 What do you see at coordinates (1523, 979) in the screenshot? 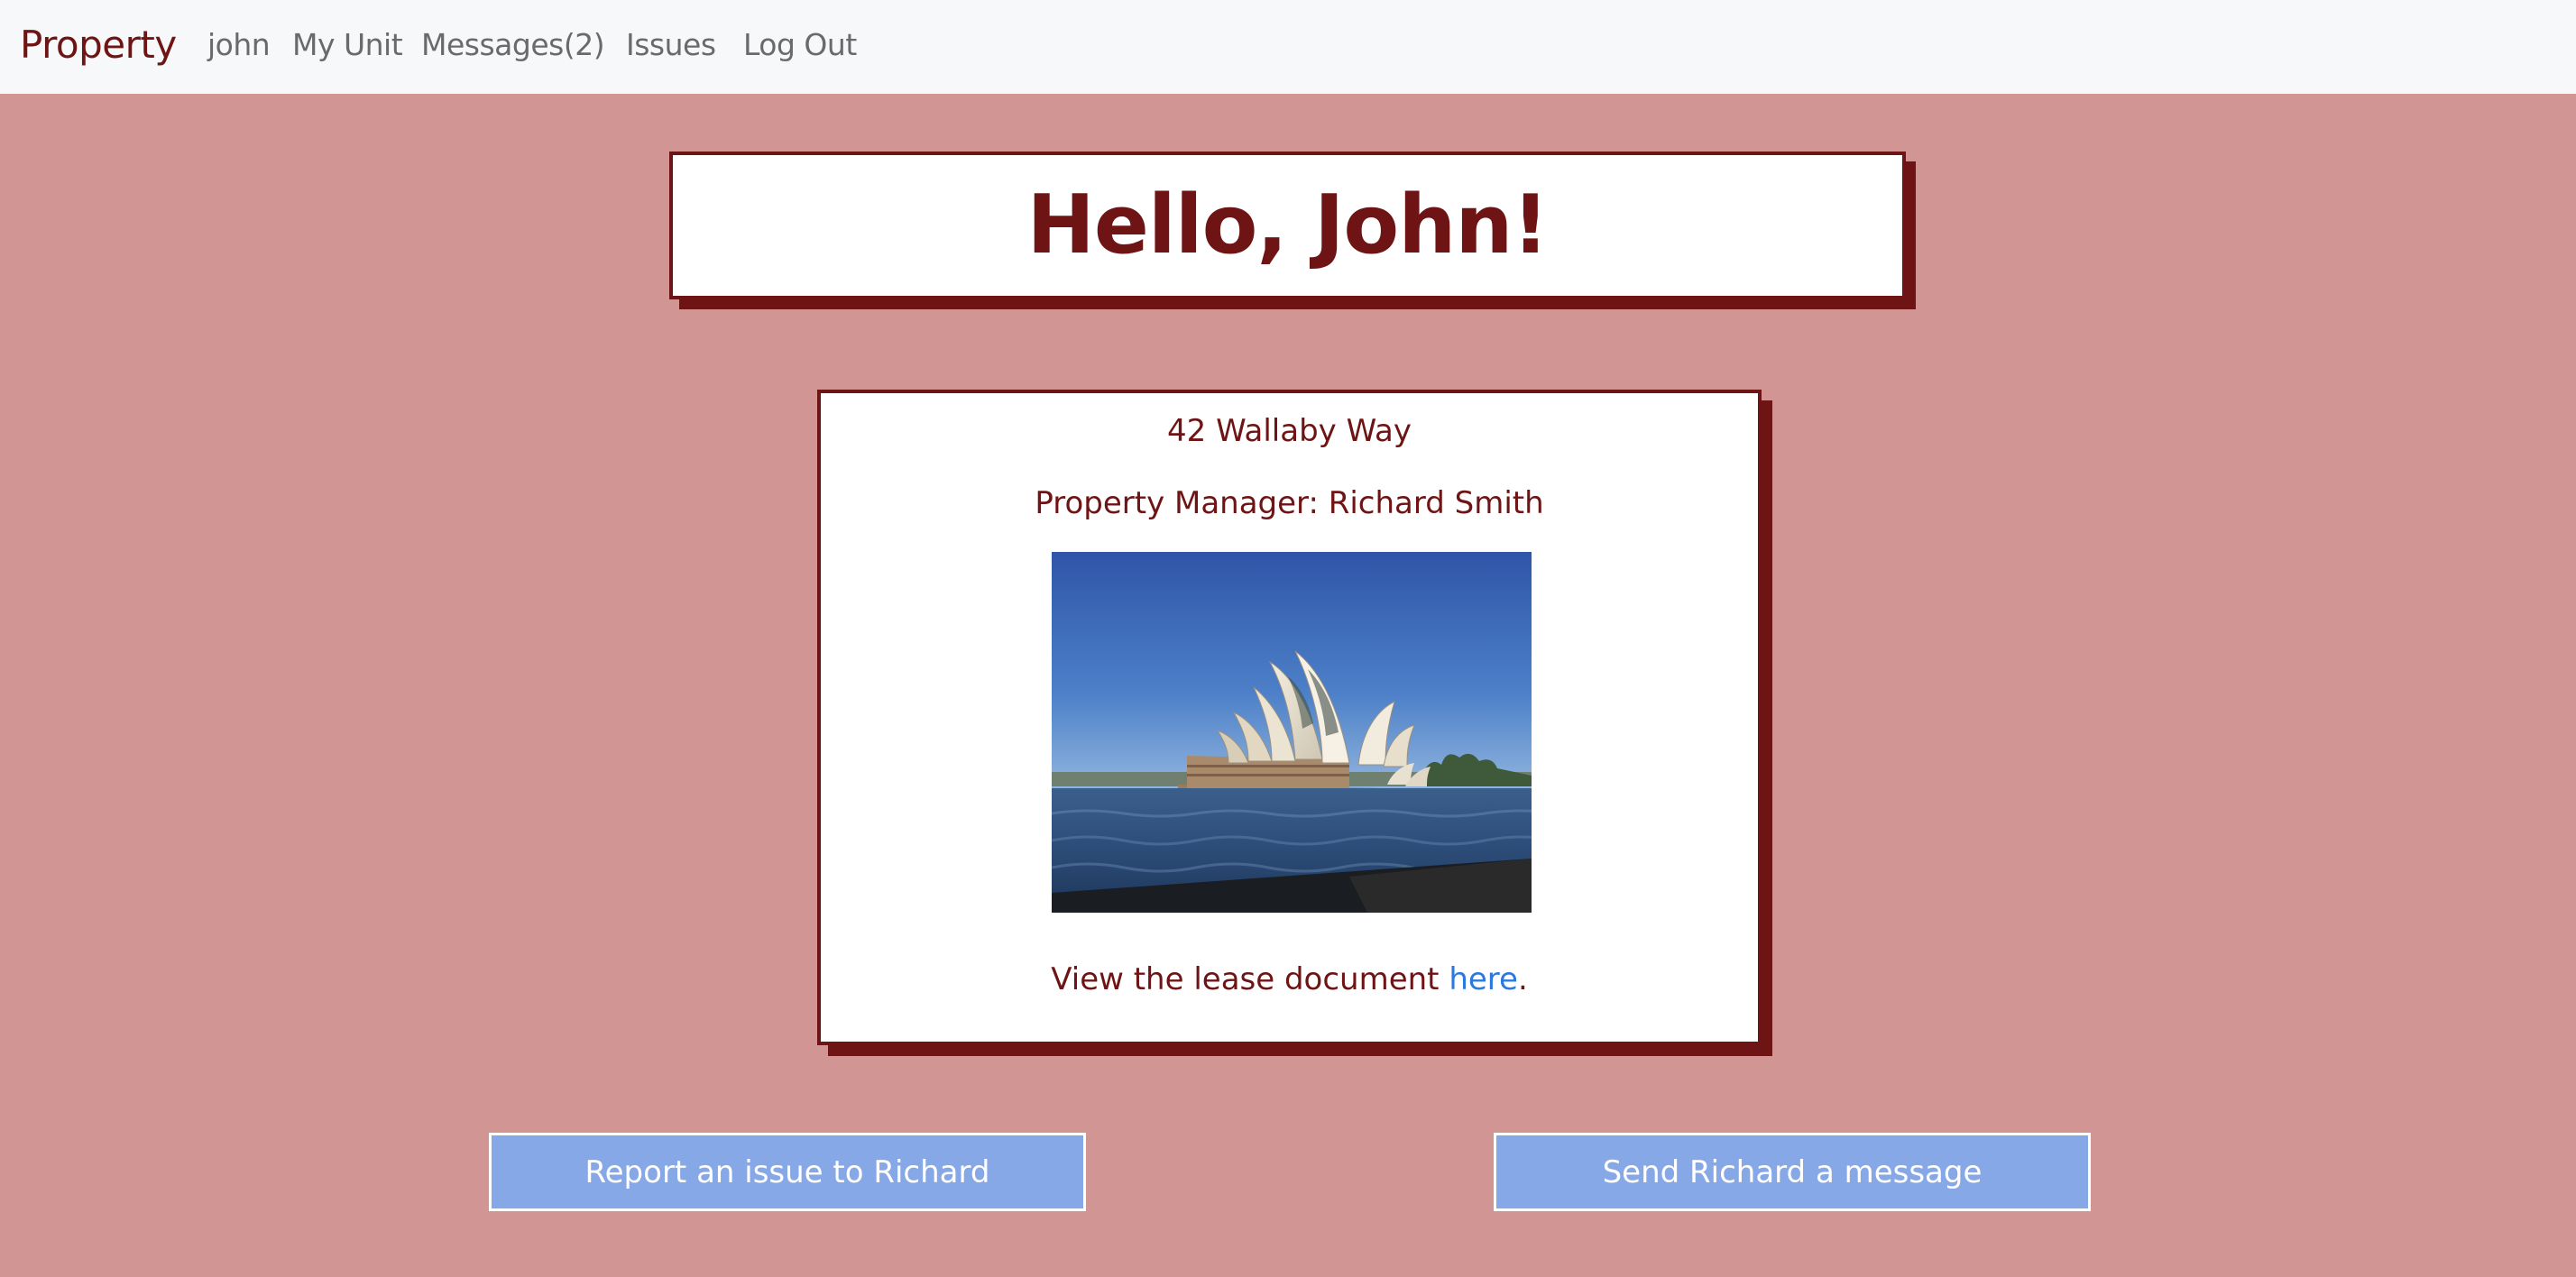
I see `lease-suffix: .` at bounding box center [1523, 979].